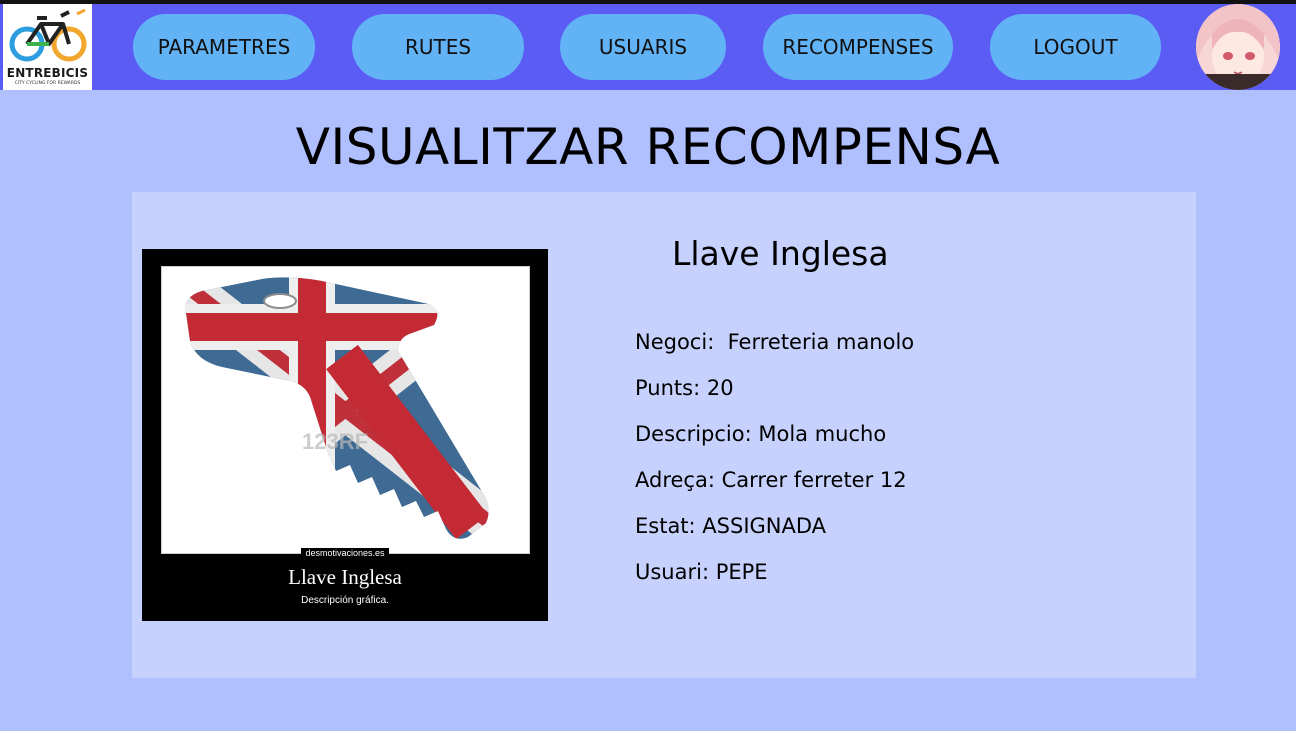 The height and width of the screenshot is (731, 1296). Describe the element at coordinates (345, 600) in the screenshot. I see `poster-caption-subtitle: Descripción gráfica.` at that location.